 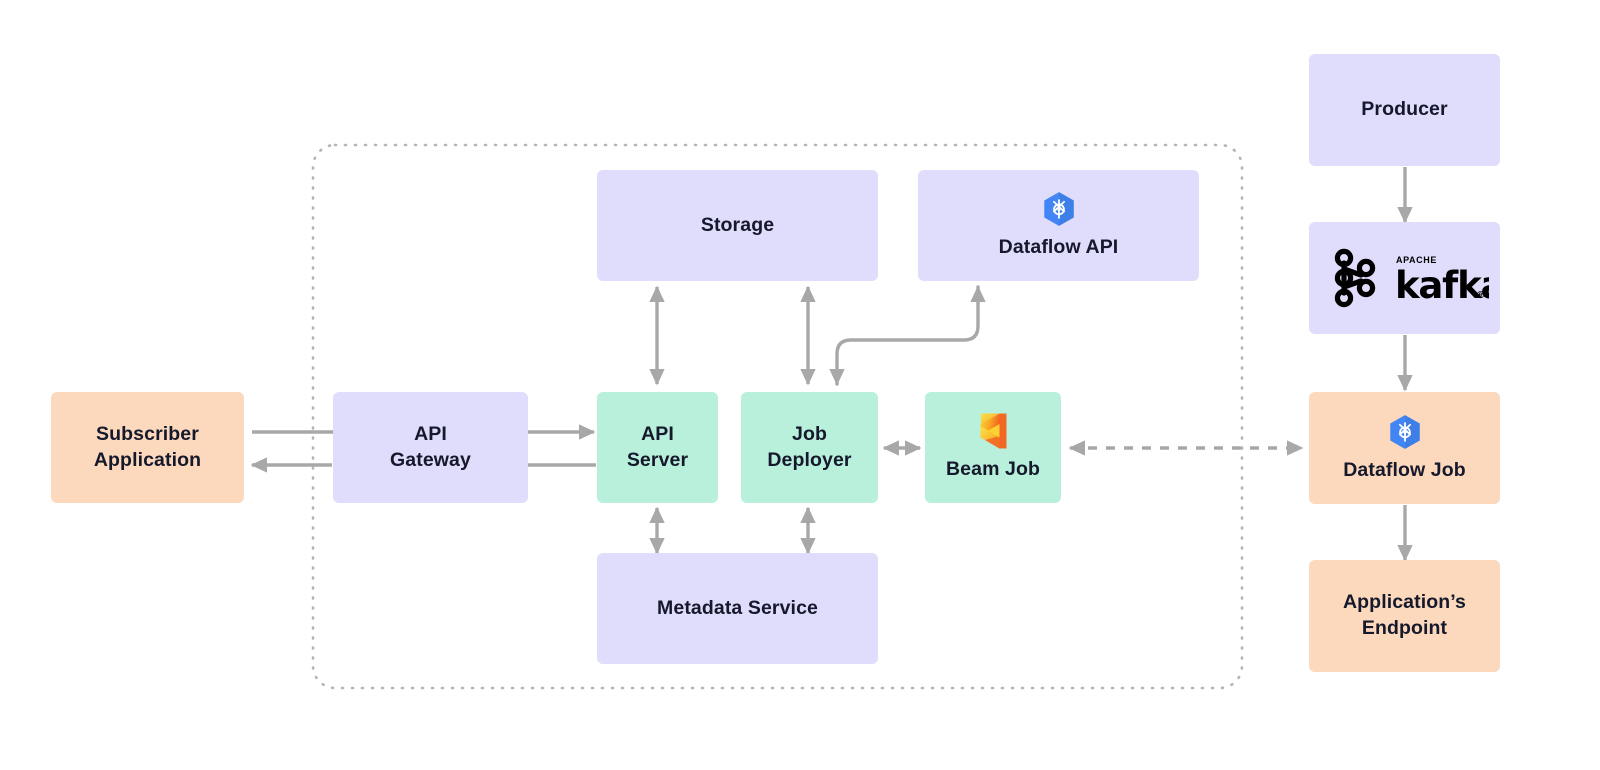 I want to click on node-job-deployer: Job Deployer, so click(x=809, y=447).